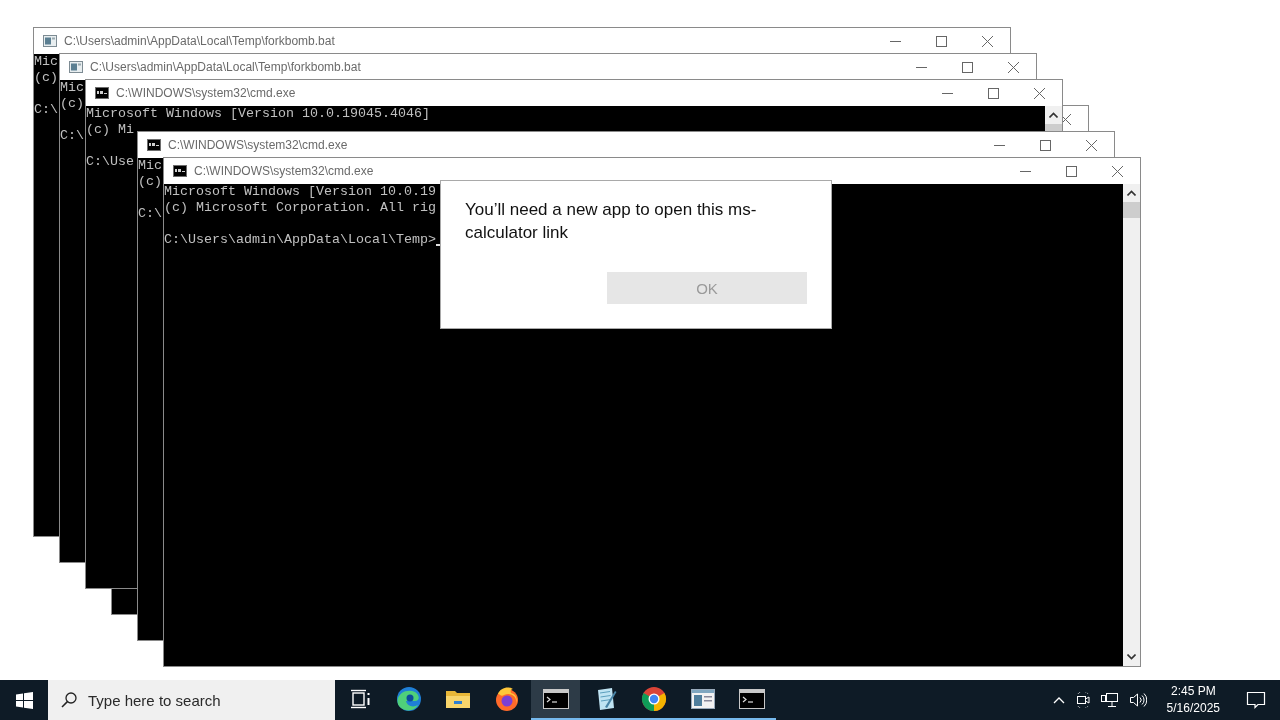  What do you see at coordinates (69, 700) in the screenshot?
I see `search-icon` at bounding box center [69, 700].